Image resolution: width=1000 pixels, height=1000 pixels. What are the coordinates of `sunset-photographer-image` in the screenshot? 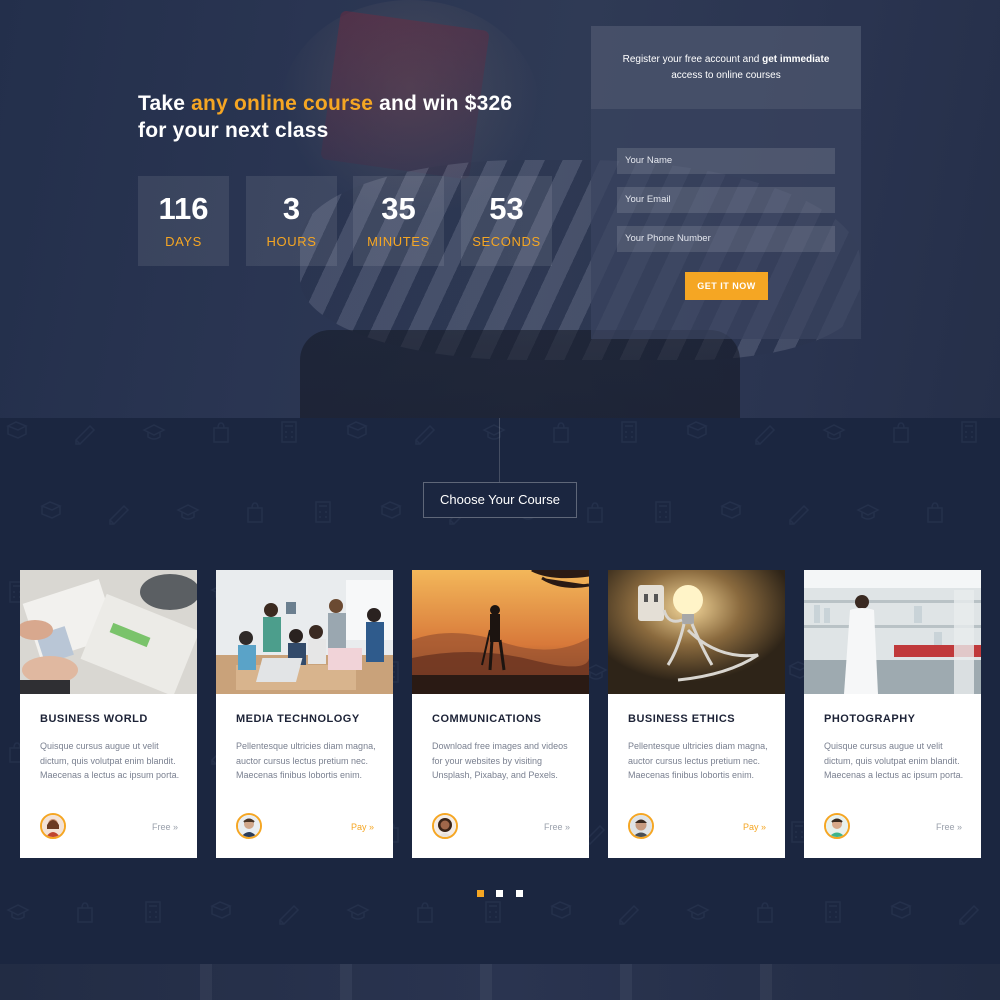 It's located at (500, 632).